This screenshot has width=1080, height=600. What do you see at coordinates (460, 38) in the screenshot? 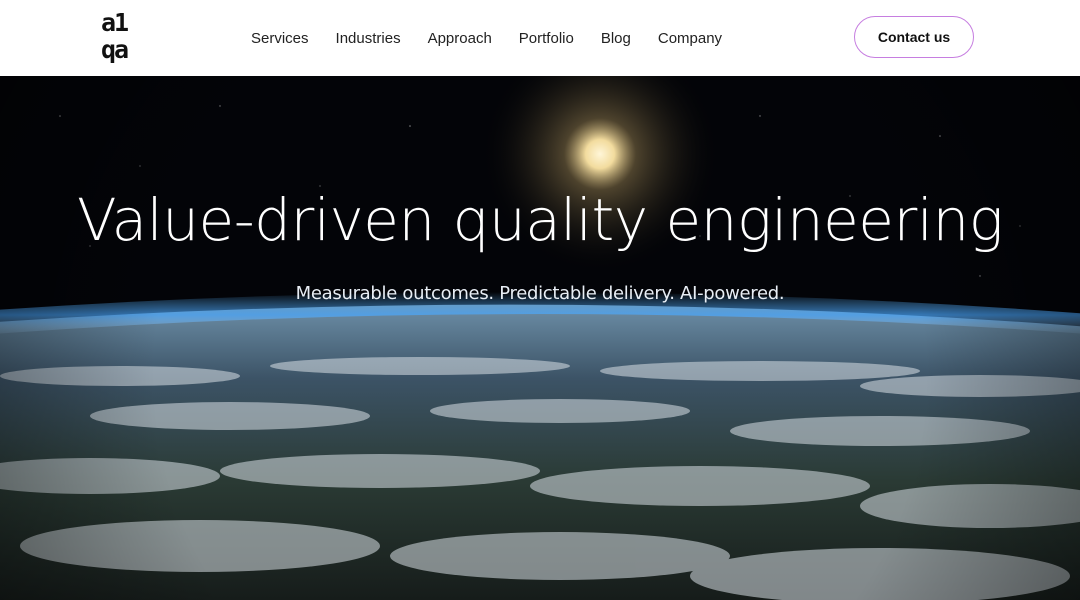
I see `nav-item-approach: Approach` at bounding box center [460, 38].